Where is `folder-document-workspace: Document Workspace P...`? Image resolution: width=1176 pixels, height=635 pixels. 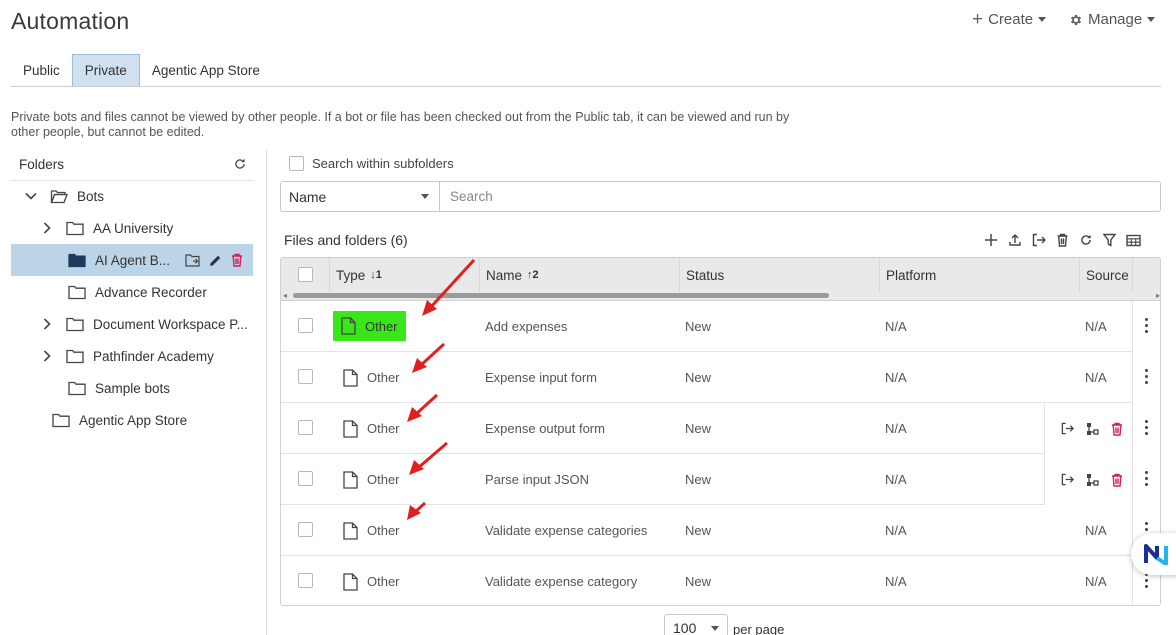 folder-document-workspace: Document Workspace P... is located at coordinates (132, 324).